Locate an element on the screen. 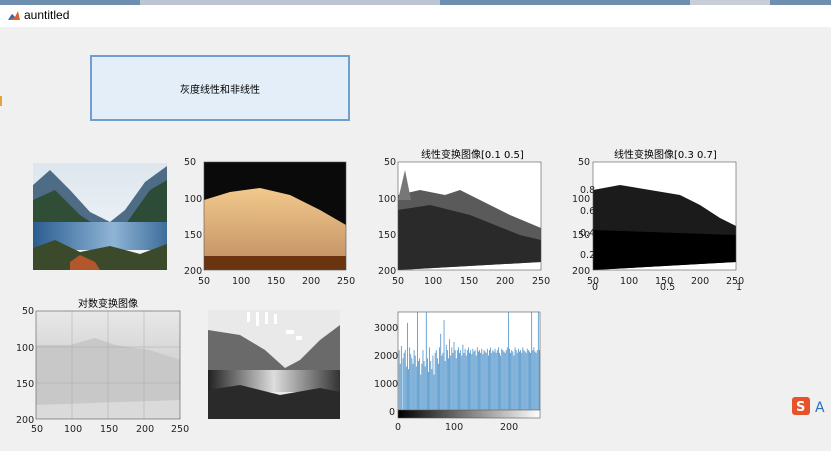 This screenshot has height=451, width=831. overlay-tick: 0.8 is located at coordinates (587, 190).